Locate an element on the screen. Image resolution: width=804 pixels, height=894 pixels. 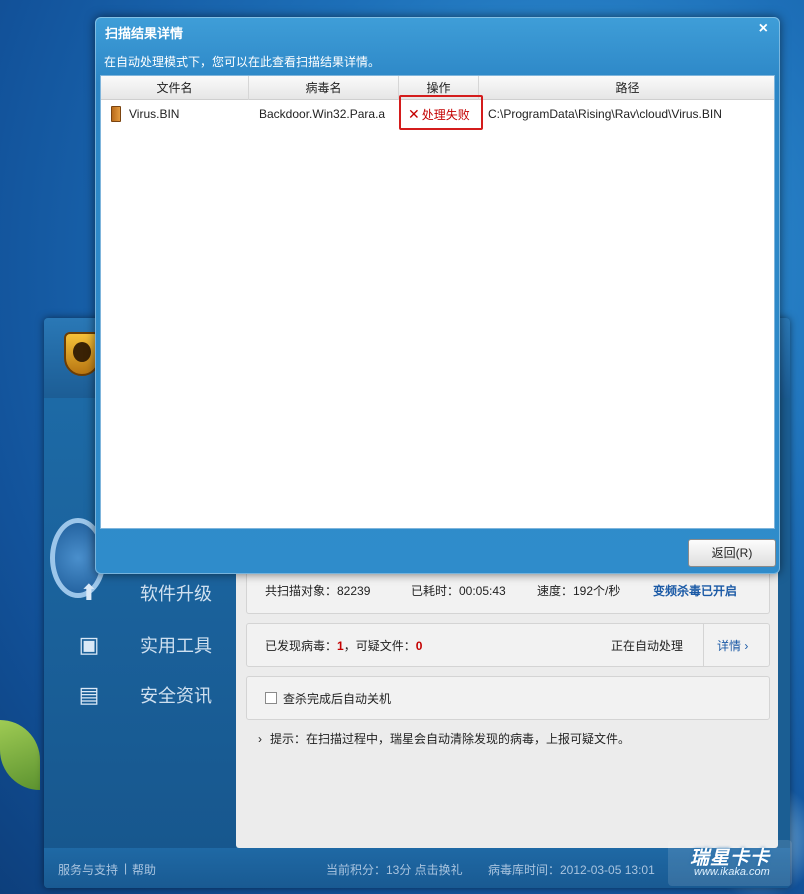
auto-shutdown-panel: 查杀完成后自动关机 is located at coordinates (508, 698).